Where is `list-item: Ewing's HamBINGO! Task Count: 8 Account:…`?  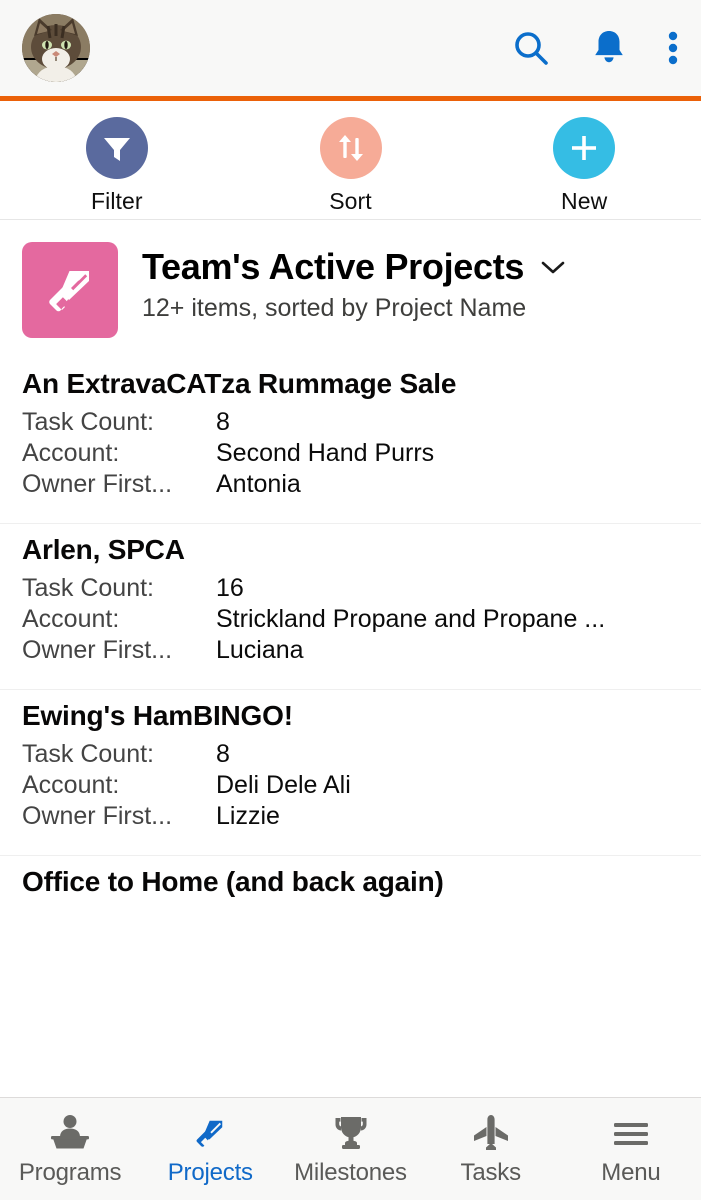 list-item: Ewing's HamBINGO! Task Count: 8 Account:… is located at coordinates (350, 773).